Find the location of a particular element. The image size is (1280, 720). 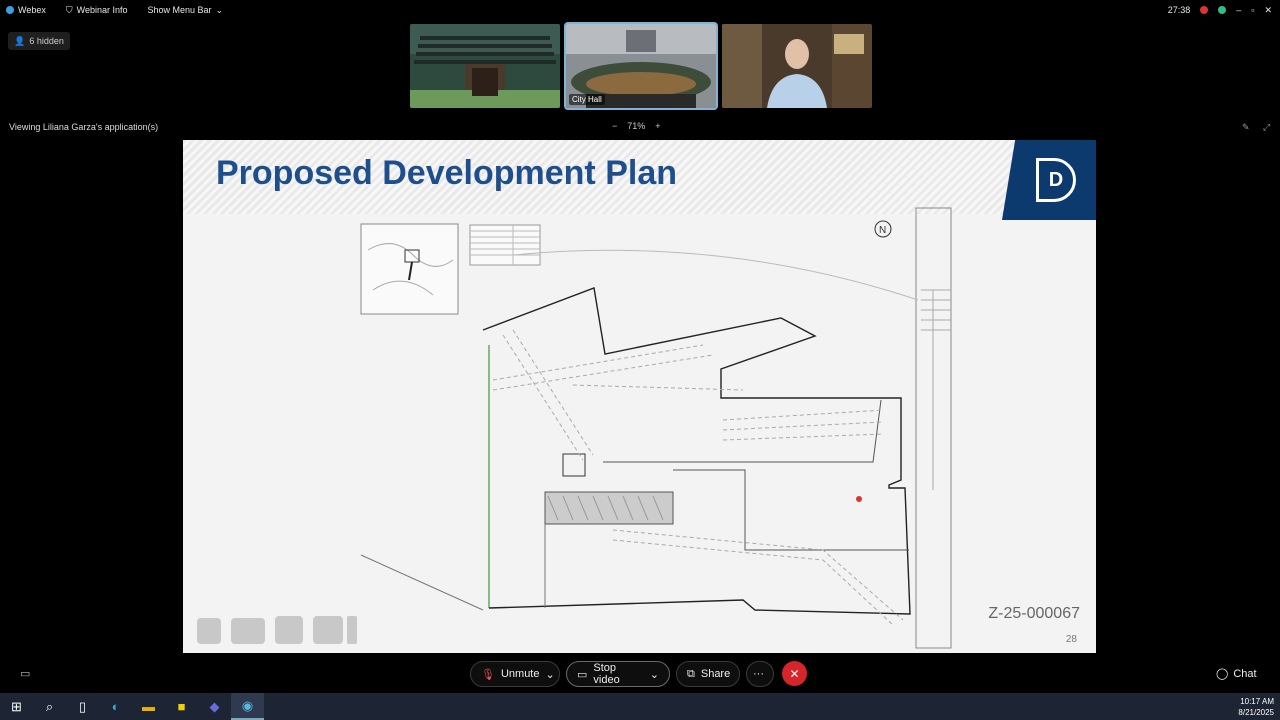

hidden-count: 6 hidden is located at coordinates (46, 41).